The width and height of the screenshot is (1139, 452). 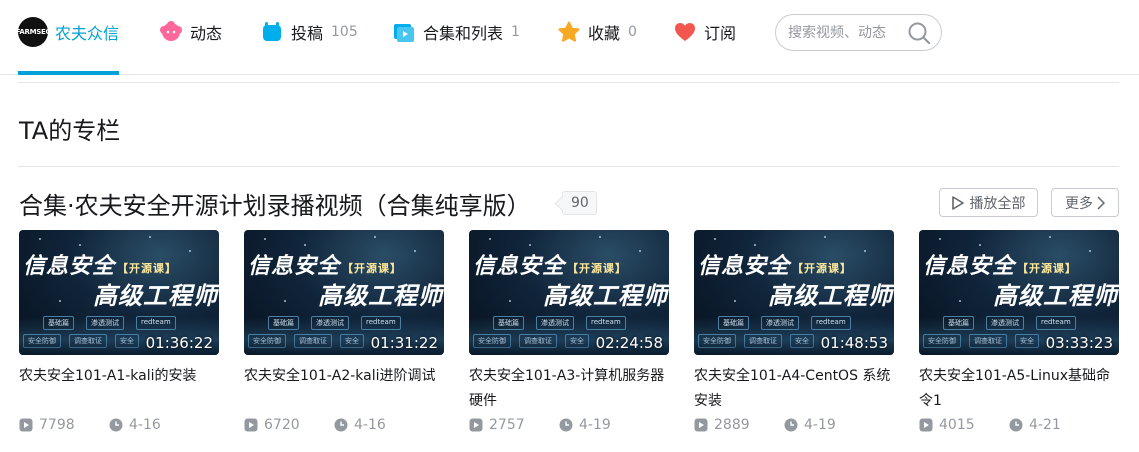 What do you see at coordinates (1079, 343) in the screenshot?
I see `video-duration: 03:33:23` at bounding box center [1079, 343].